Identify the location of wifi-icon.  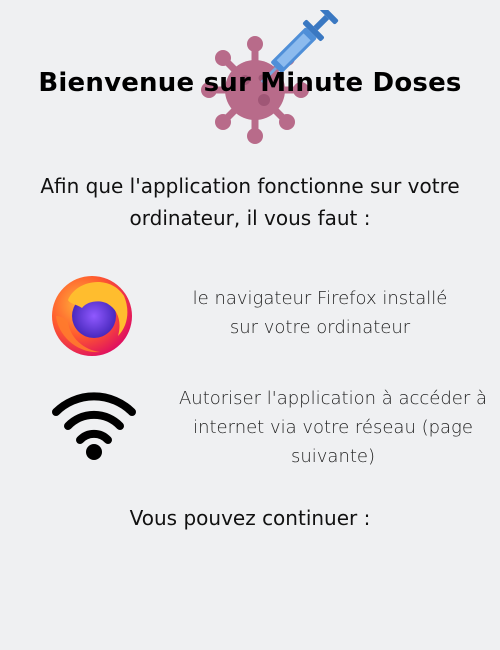
(94, 426).